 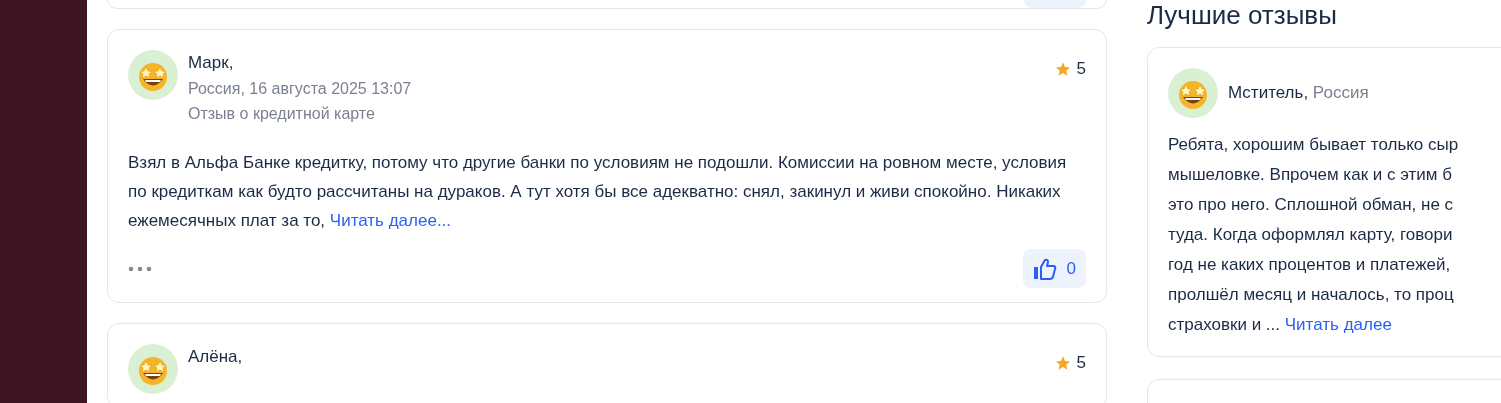 I want to click on author-name: Мститель,, so click(x=1268, y=93).